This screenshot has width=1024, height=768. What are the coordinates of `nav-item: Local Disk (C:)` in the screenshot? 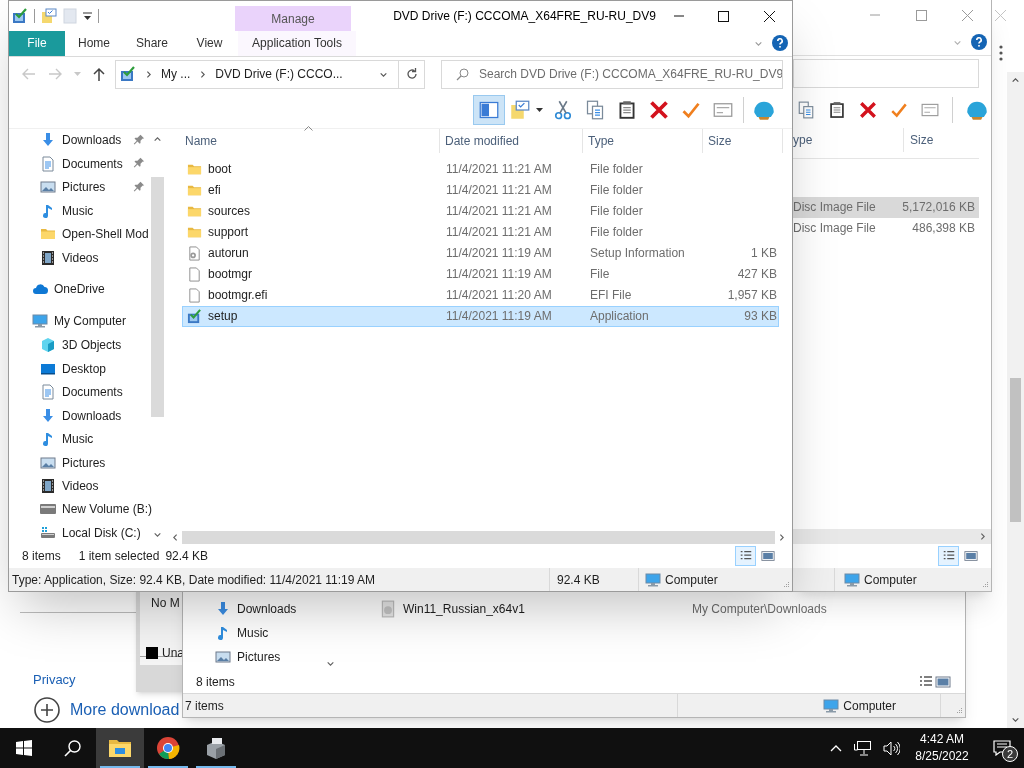 It's located at (79, 533).